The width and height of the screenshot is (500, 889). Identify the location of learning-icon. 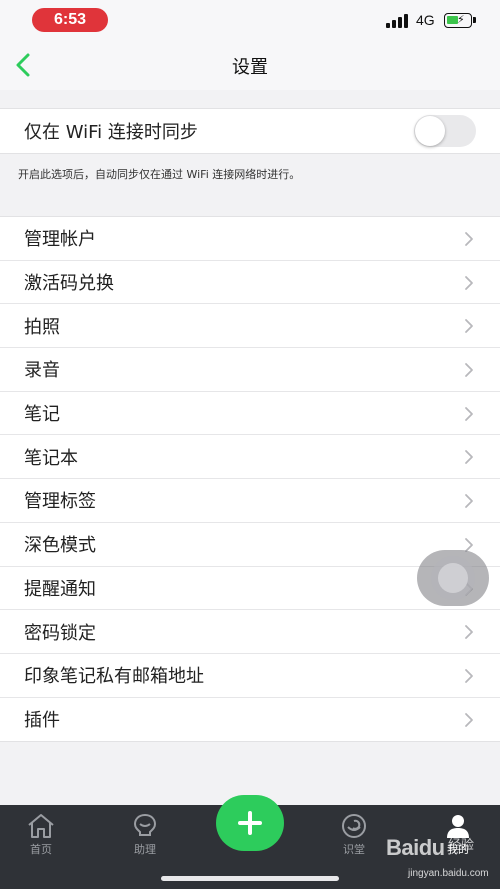
(354, 826).